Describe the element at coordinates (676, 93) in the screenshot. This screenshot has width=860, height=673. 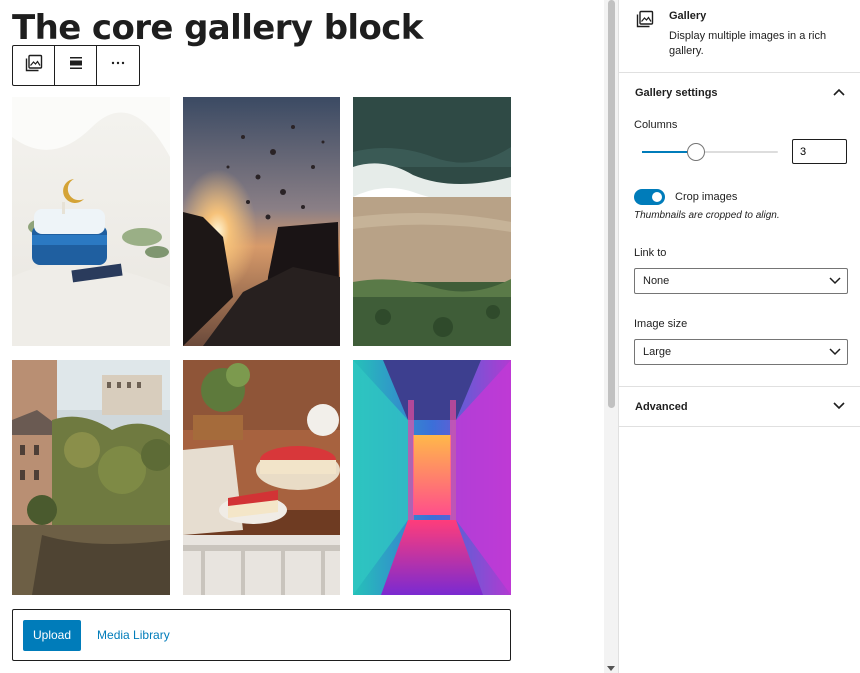
I see `panel-title: Gallery settings` at that location.